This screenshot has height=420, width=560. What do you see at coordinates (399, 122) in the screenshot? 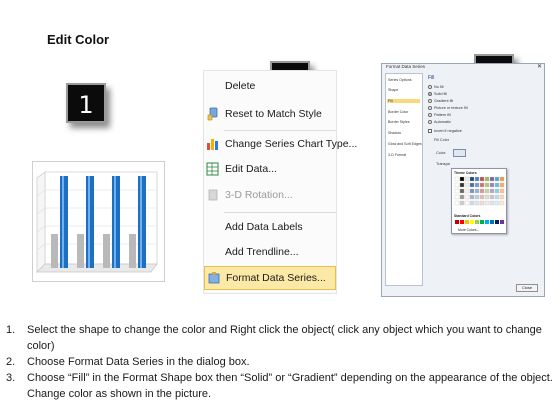
I see `nav-item-border-styles: Border Styles` at bounding box center [399, 122].